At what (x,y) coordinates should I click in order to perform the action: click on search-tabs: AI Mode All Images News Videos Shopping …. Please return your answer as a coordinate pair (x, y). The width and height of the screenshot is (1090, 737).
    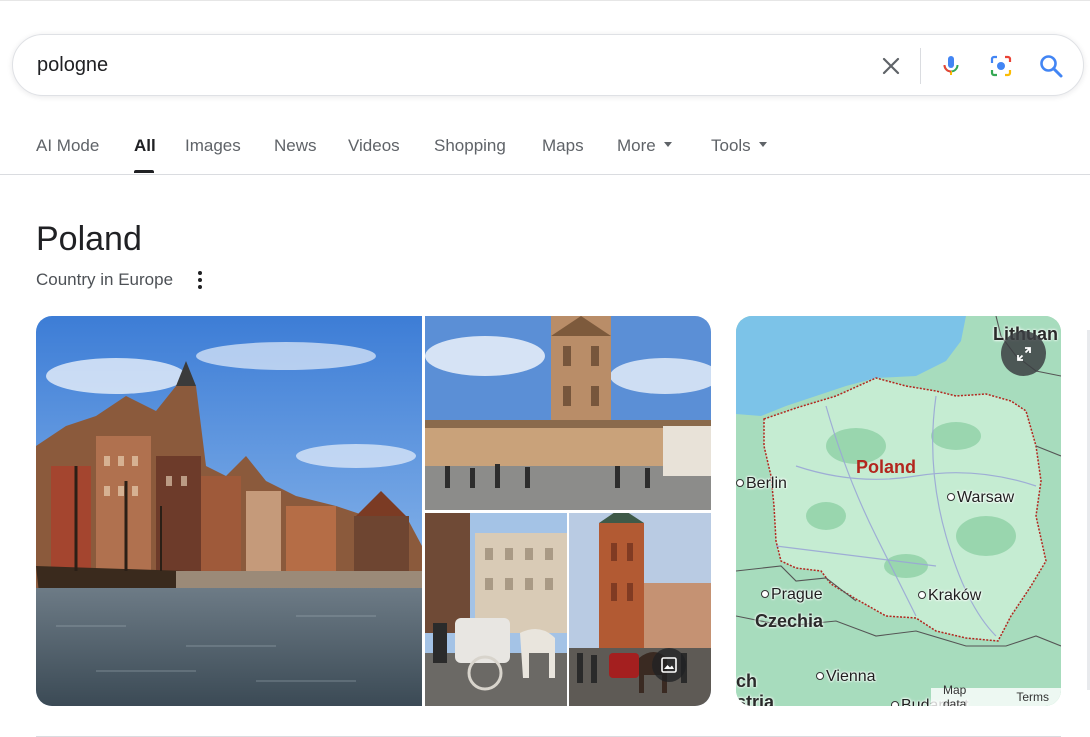
    Looking at the image, I should click on (545, 148).